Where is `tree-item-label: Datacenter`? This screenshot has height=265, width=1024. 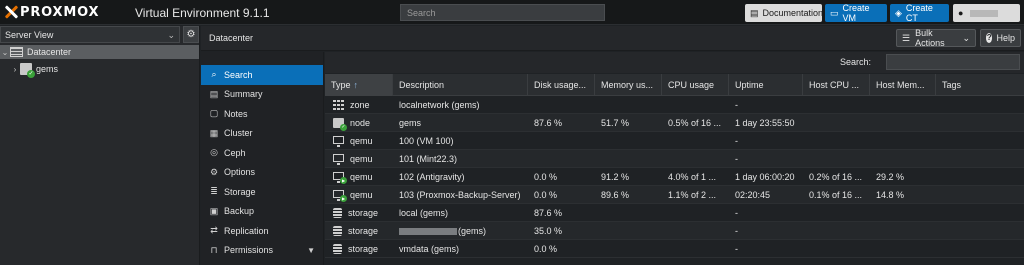
tree-item-label: Datacenter is located at coordinates (49, 52).